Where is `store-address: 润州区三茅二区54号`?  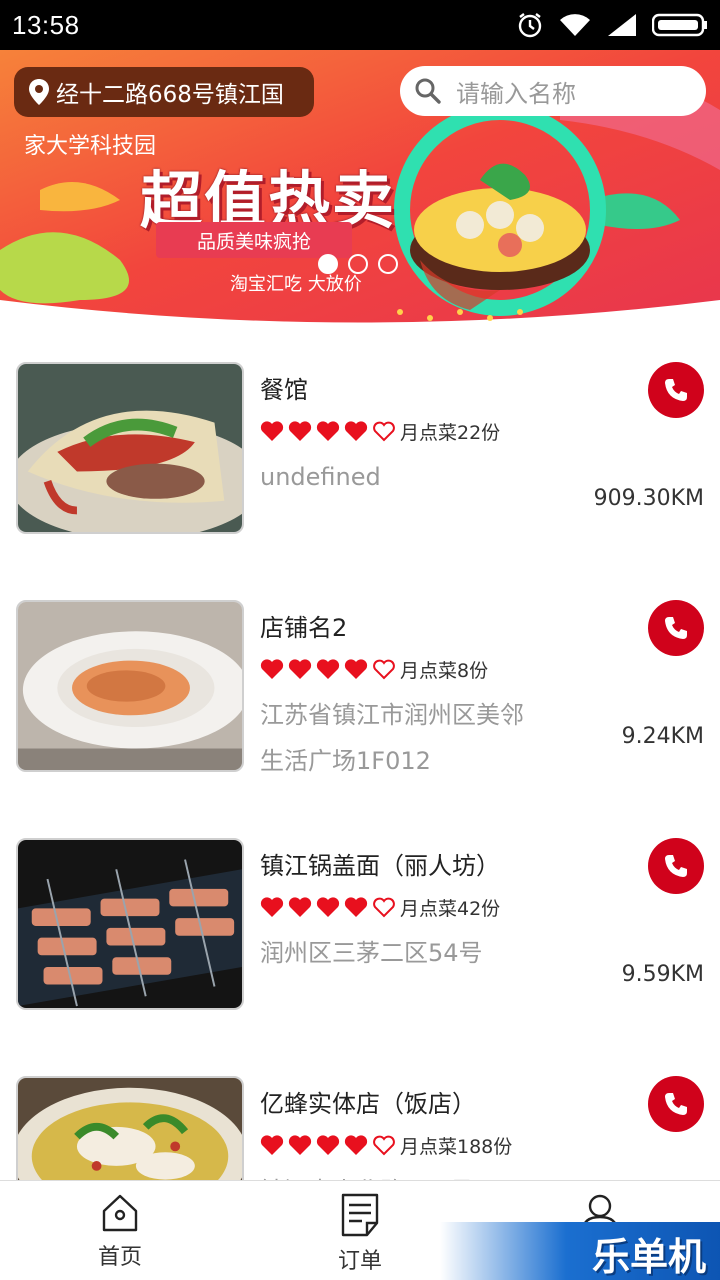 store-address: 润州区三茅二区54号 is located at coordinates (371, 953).